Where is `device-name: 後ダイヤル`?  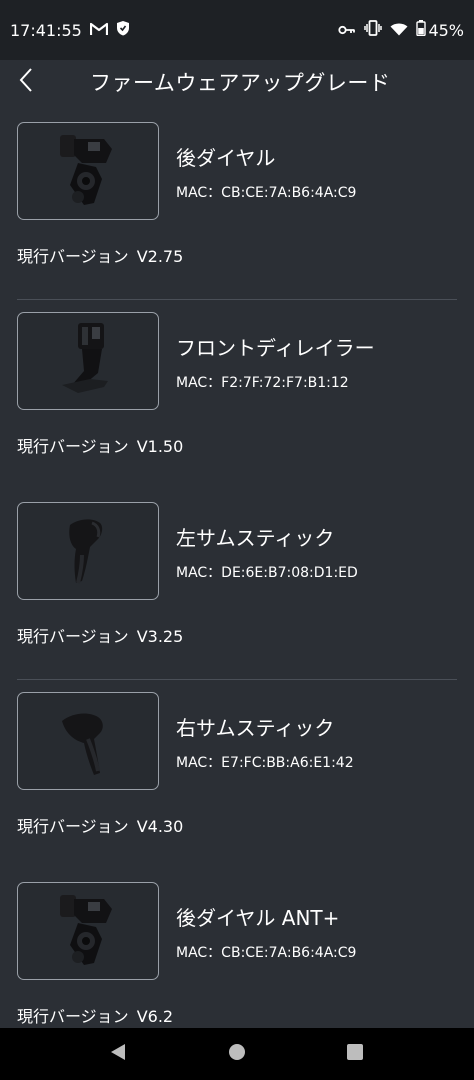
device-name: 後ダイヤル is located at coordinates (226, 158).